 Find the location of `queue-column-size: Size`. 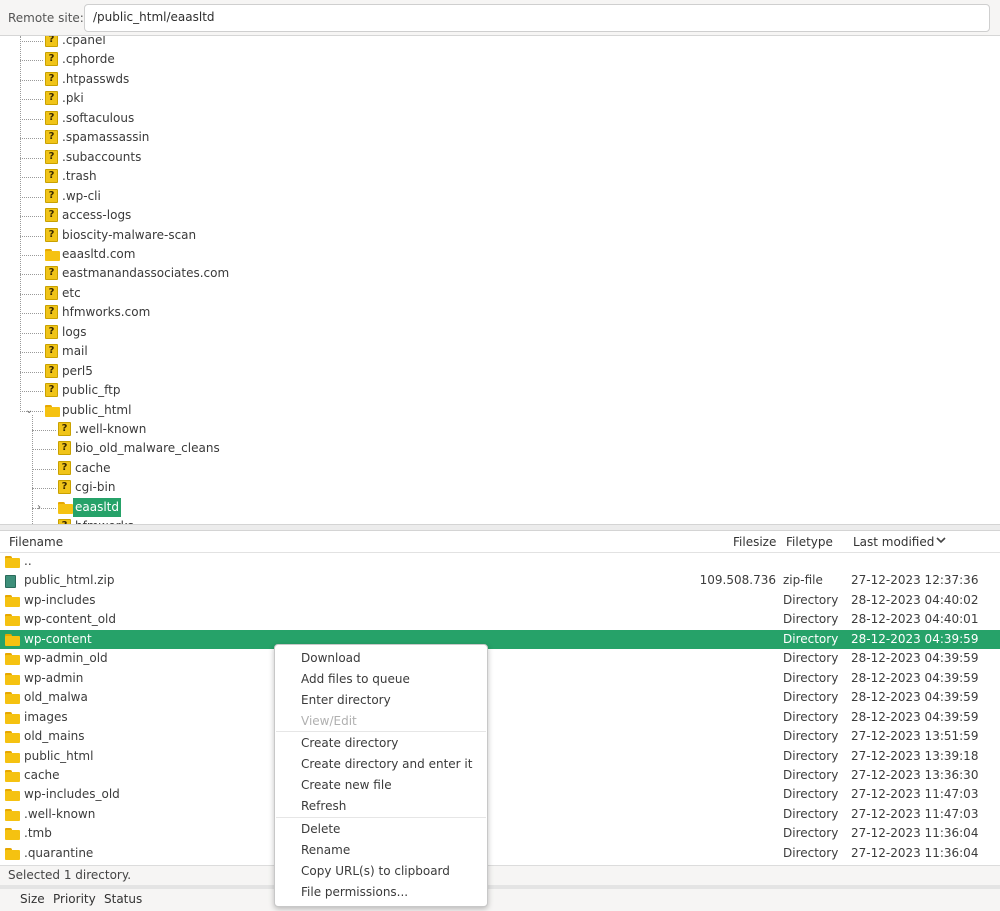

queue-column-size: Size is located at coordinates (32, 899).